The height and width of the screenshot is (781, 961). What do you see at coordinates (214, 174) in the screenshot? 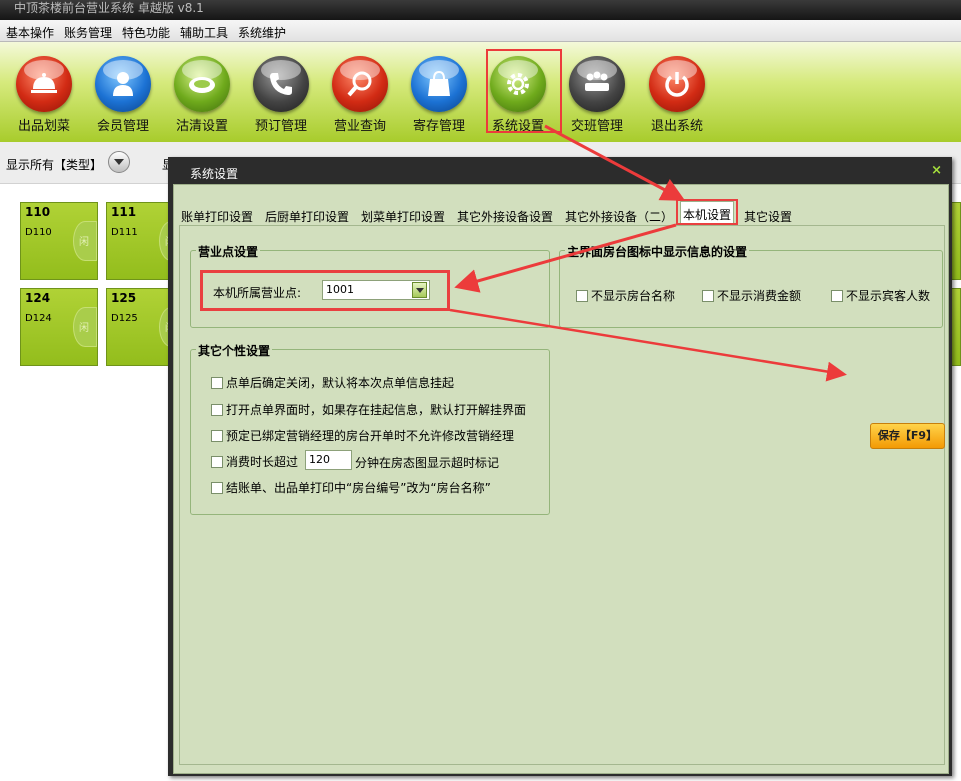
I see `dialog-title: 系统设置` at bounding box center [214, 174].